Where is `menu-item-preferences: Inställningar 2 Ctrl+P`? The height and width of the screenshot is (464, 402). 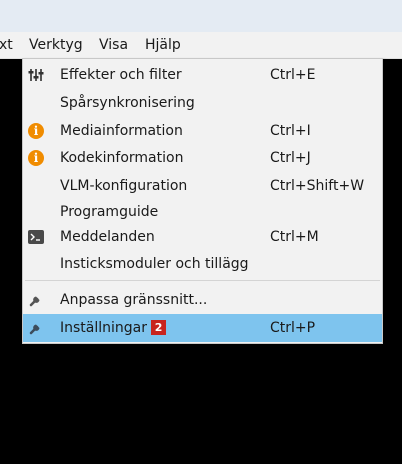 menu-item-preferences: Inställningar 2 Ctrl+P is located at coordinates (202, 328).